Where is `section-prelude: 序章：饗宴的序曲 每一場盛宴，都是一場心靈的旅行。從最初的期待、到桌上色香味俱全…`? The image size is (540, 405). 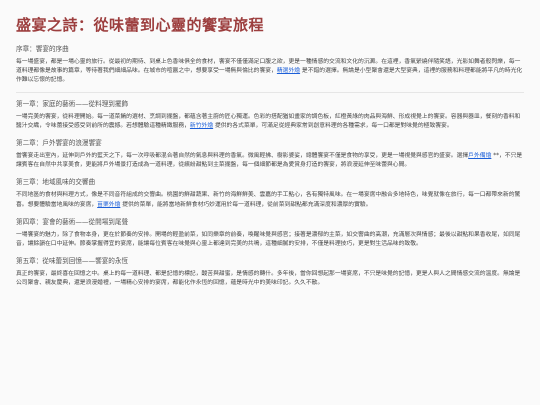 section-prelude: 序章：饗宴的序曲 每一場盛宴，都是一場心靈的旅行。從最初的期待、到桌上色香味俱全… is located at coordinates (270, 64).